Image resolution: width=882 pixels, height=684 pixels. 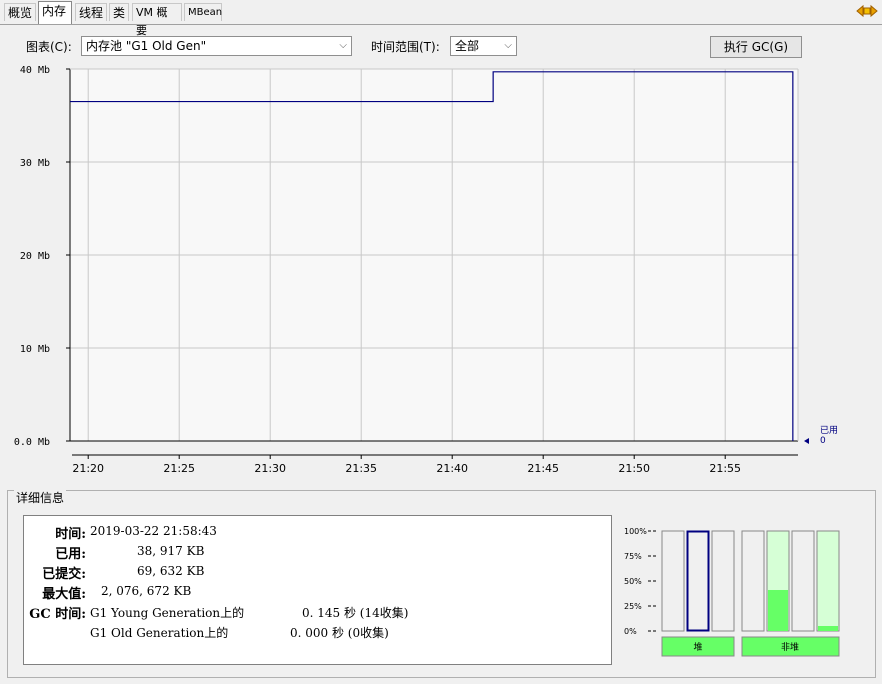 What do you see at coordinates (756, 47) in the screenshot?
I see `perform-gc-button: 执行 GC(G)` at bounding box center [756, 47].